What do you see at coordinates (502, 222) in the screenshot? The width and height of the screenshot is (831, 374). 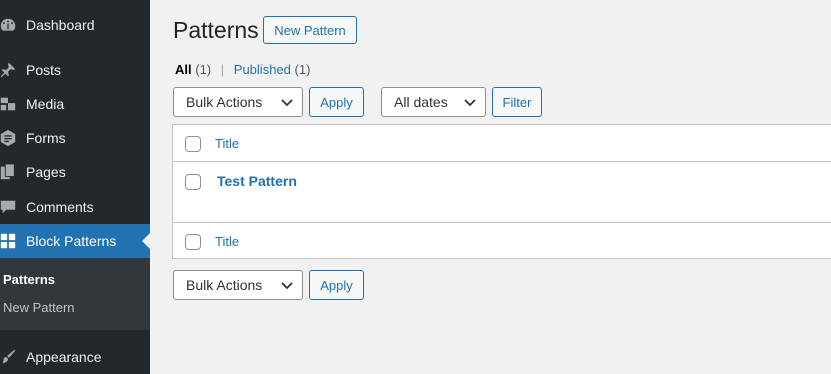 I see `footer-divider` at bounding box center [502, 222].